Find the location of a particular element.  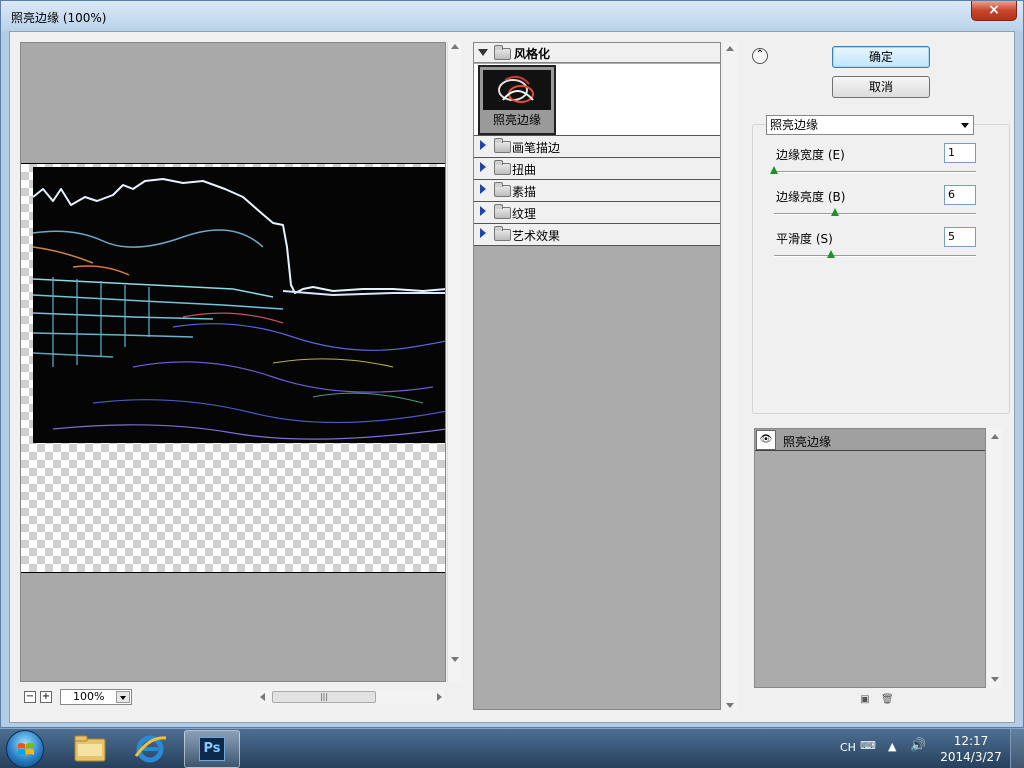

edge-brightness-slider-knob is located at coordinates (834, 212).